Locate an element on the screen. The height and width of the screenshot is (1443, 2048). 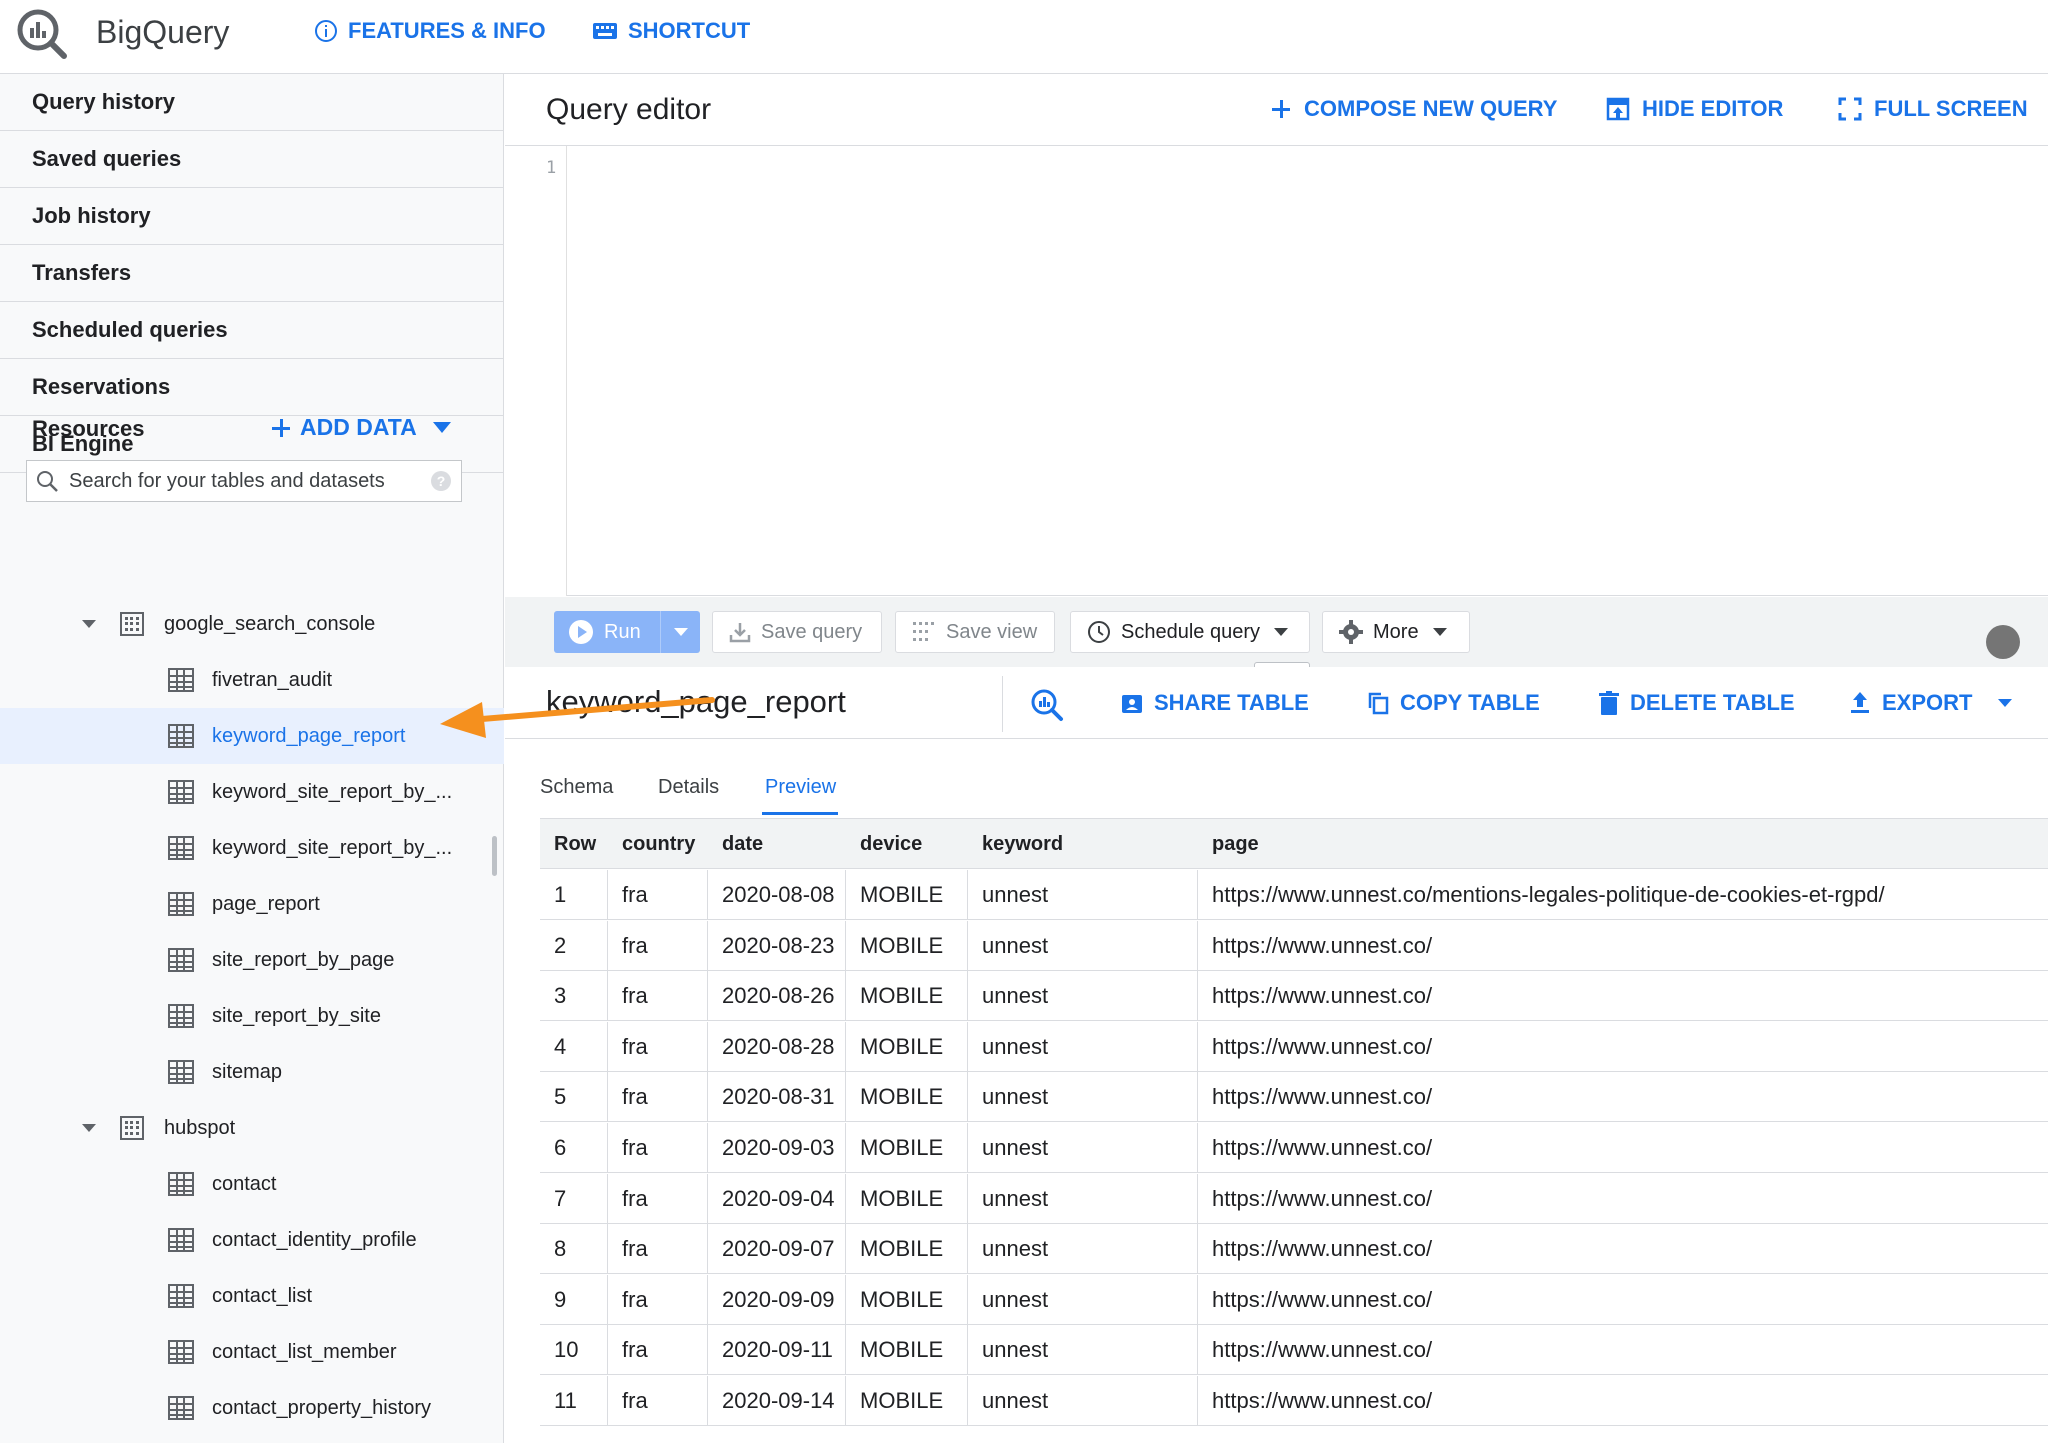
tab-preview: Preview is located at coordinates (800, 787).